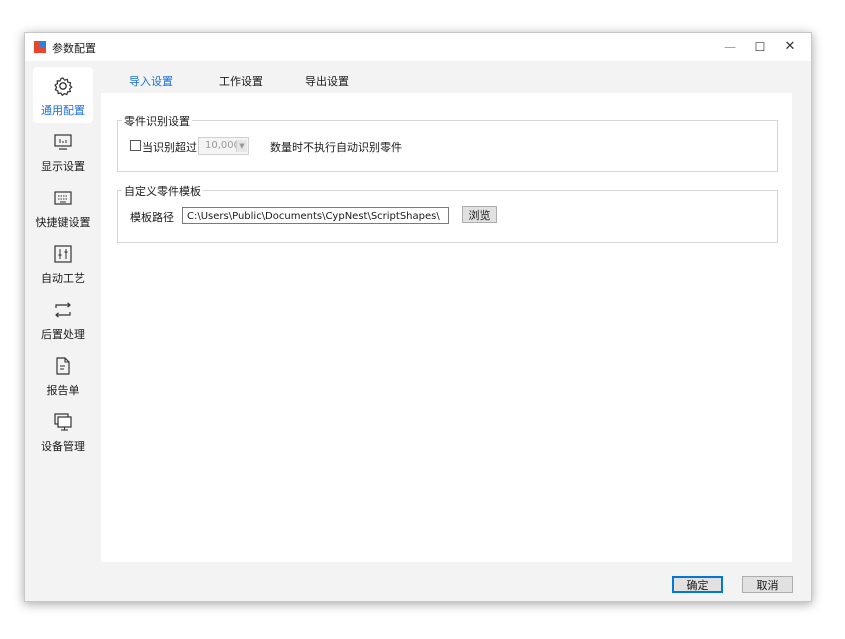 The width and height of the screenshot is (845, 639). I want to click on sidebar-item-label: 快捷键设置, so click(63, 222).